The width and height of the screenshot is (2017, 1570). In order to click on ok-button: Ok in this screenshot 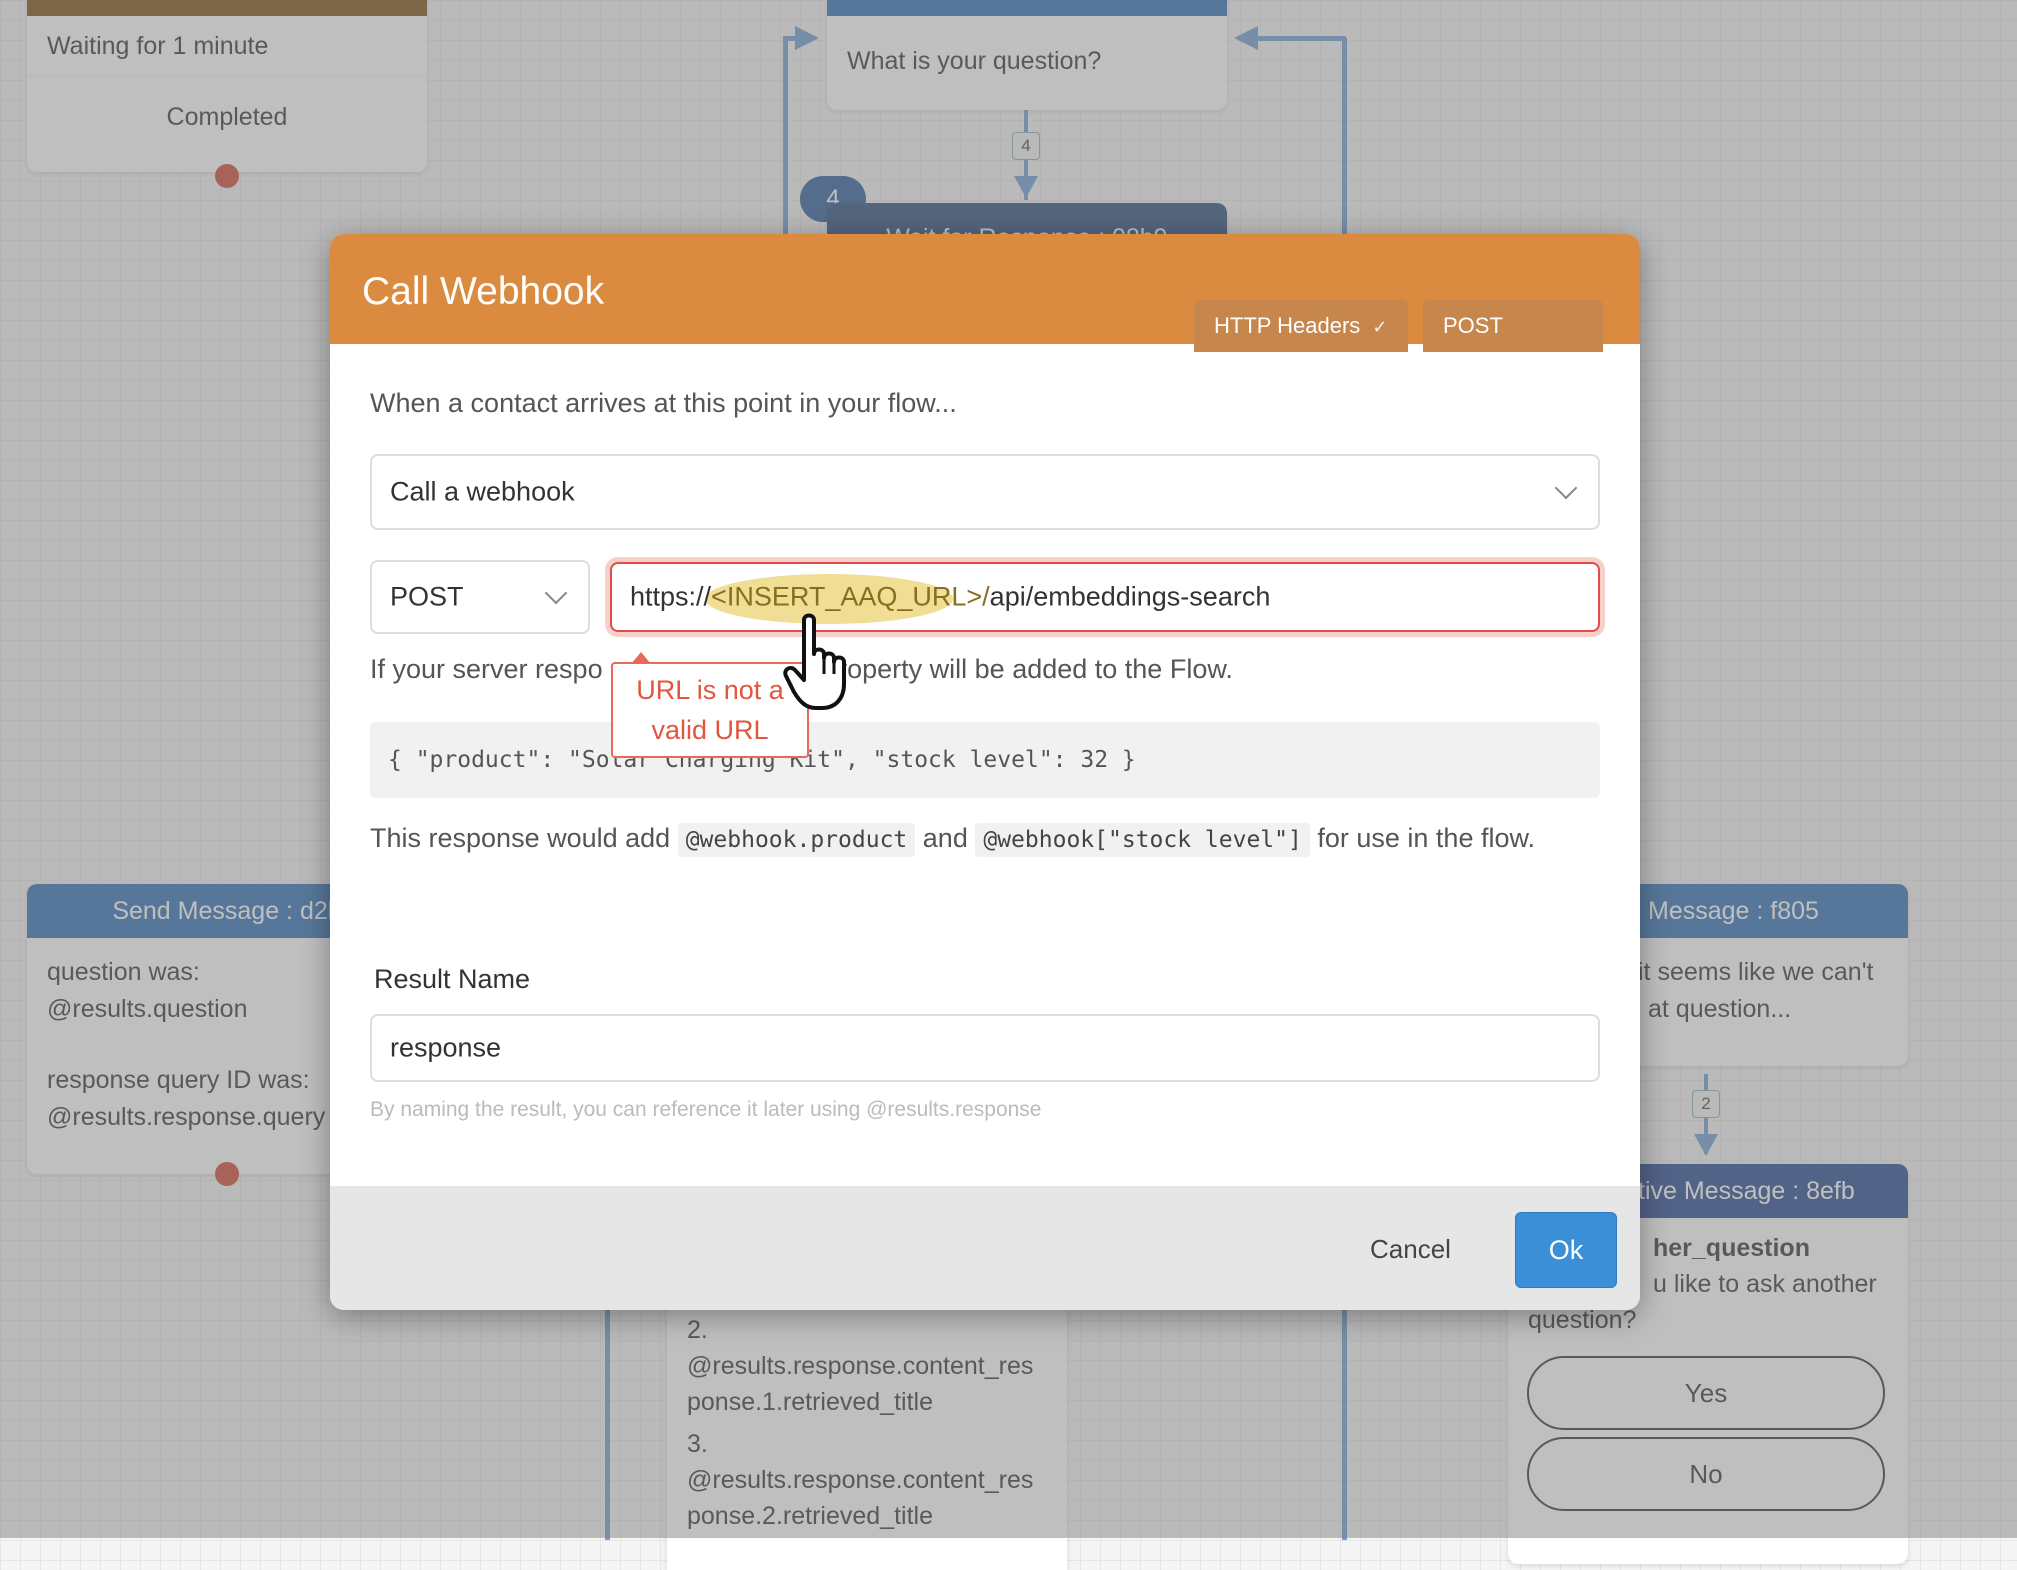, I will do `click(1566, 1250)`.